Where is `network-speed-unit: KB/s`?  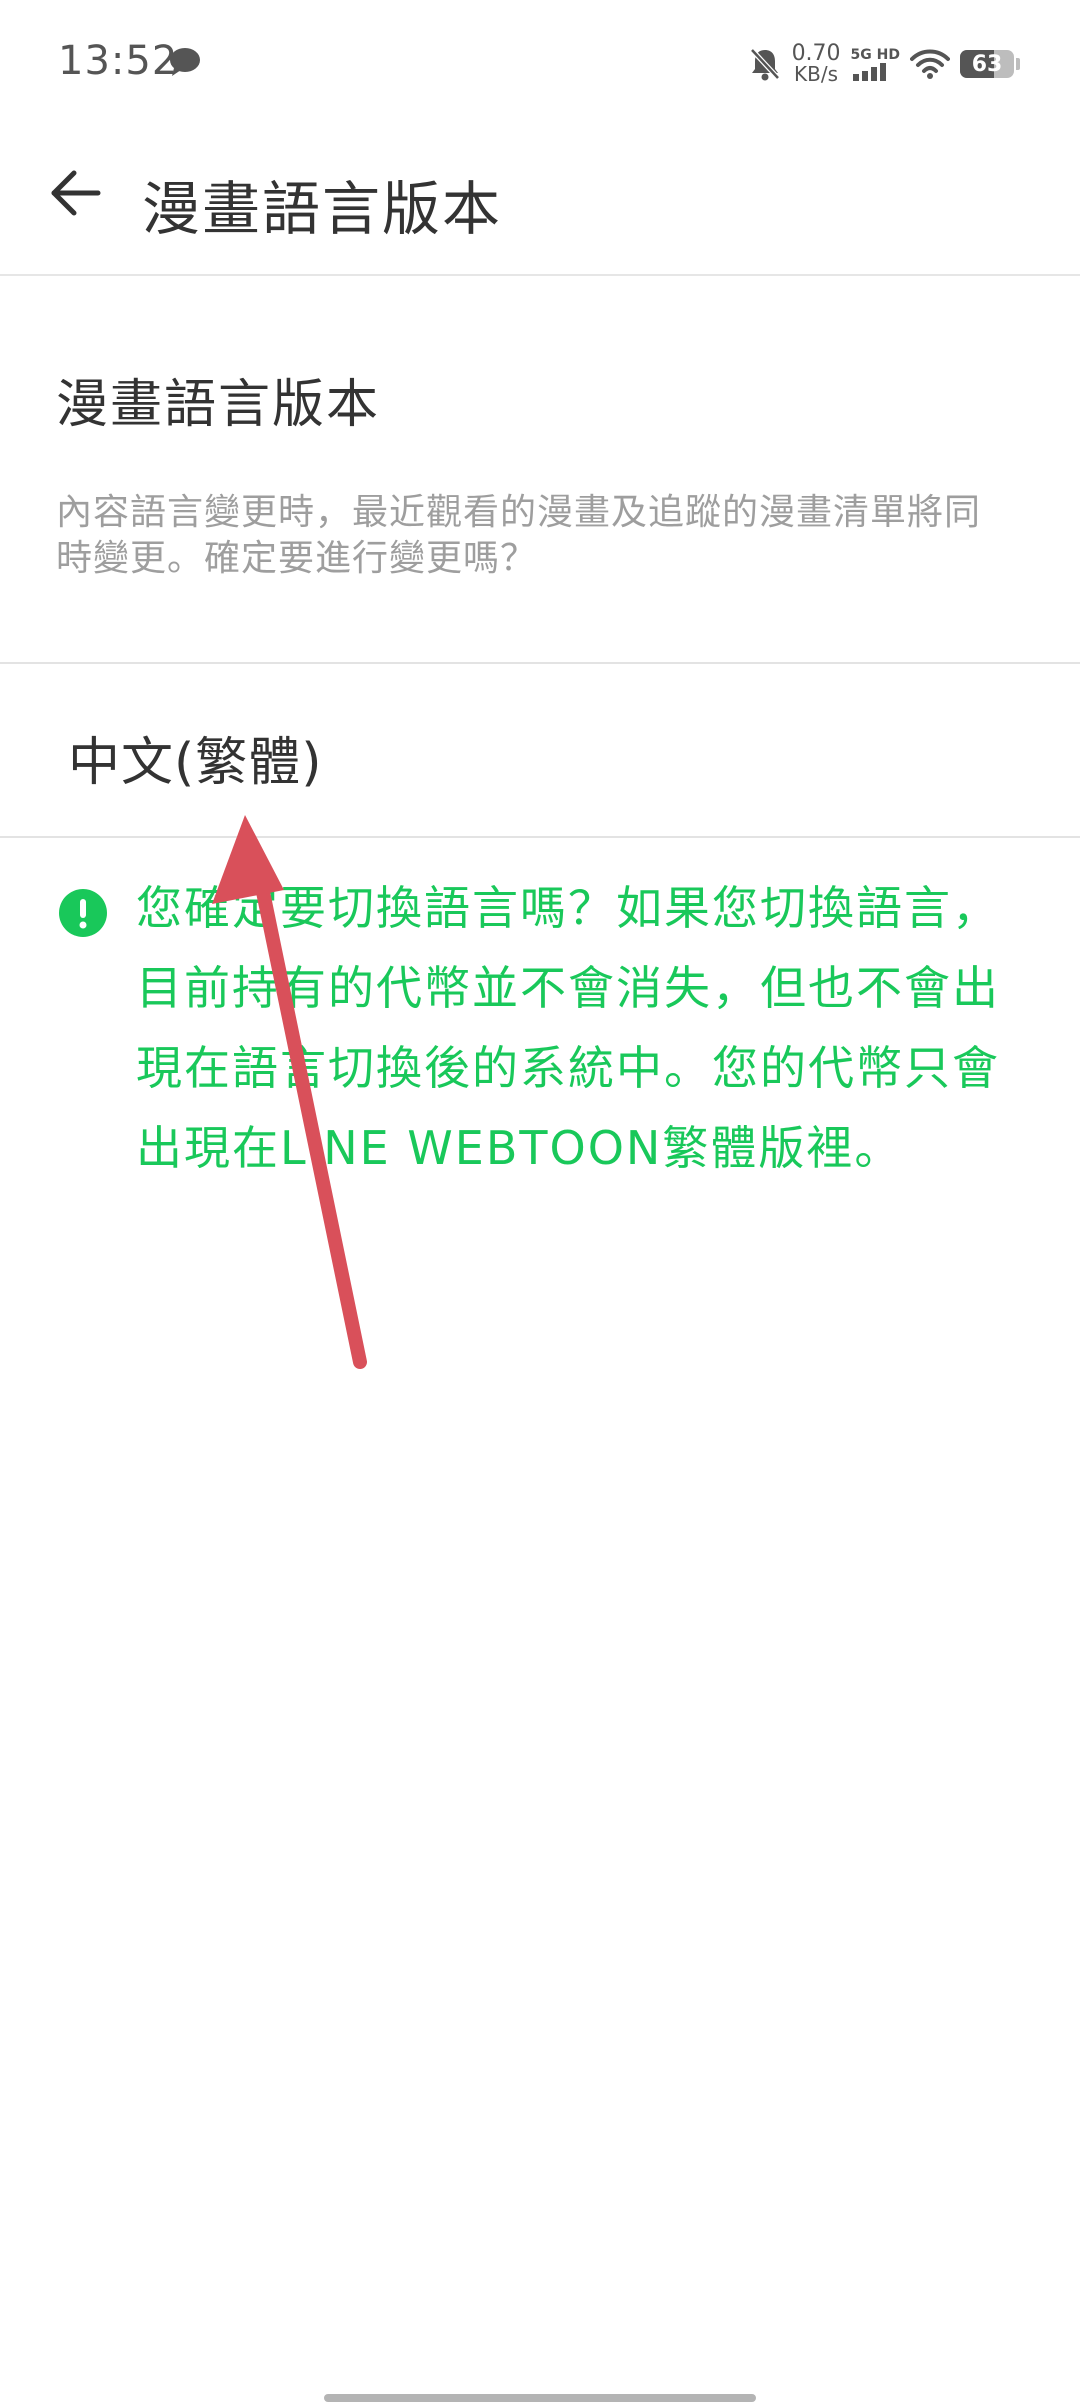
network-speed-unit: KB/s is located at coordinates (816, 74).